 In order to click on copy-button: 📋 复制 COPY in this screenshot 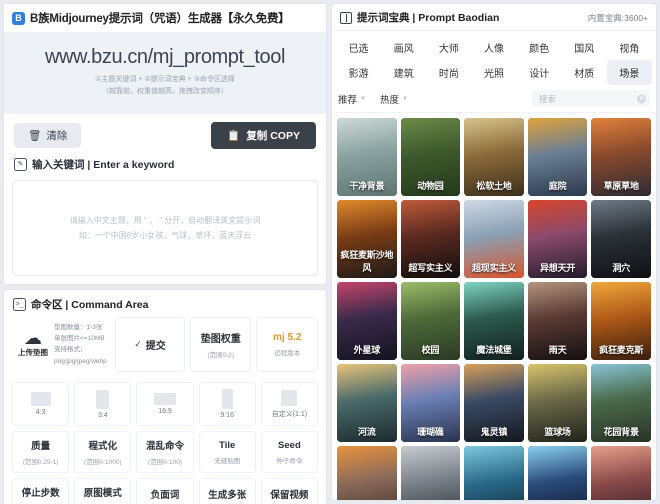, I will do `click(263, 135)`.